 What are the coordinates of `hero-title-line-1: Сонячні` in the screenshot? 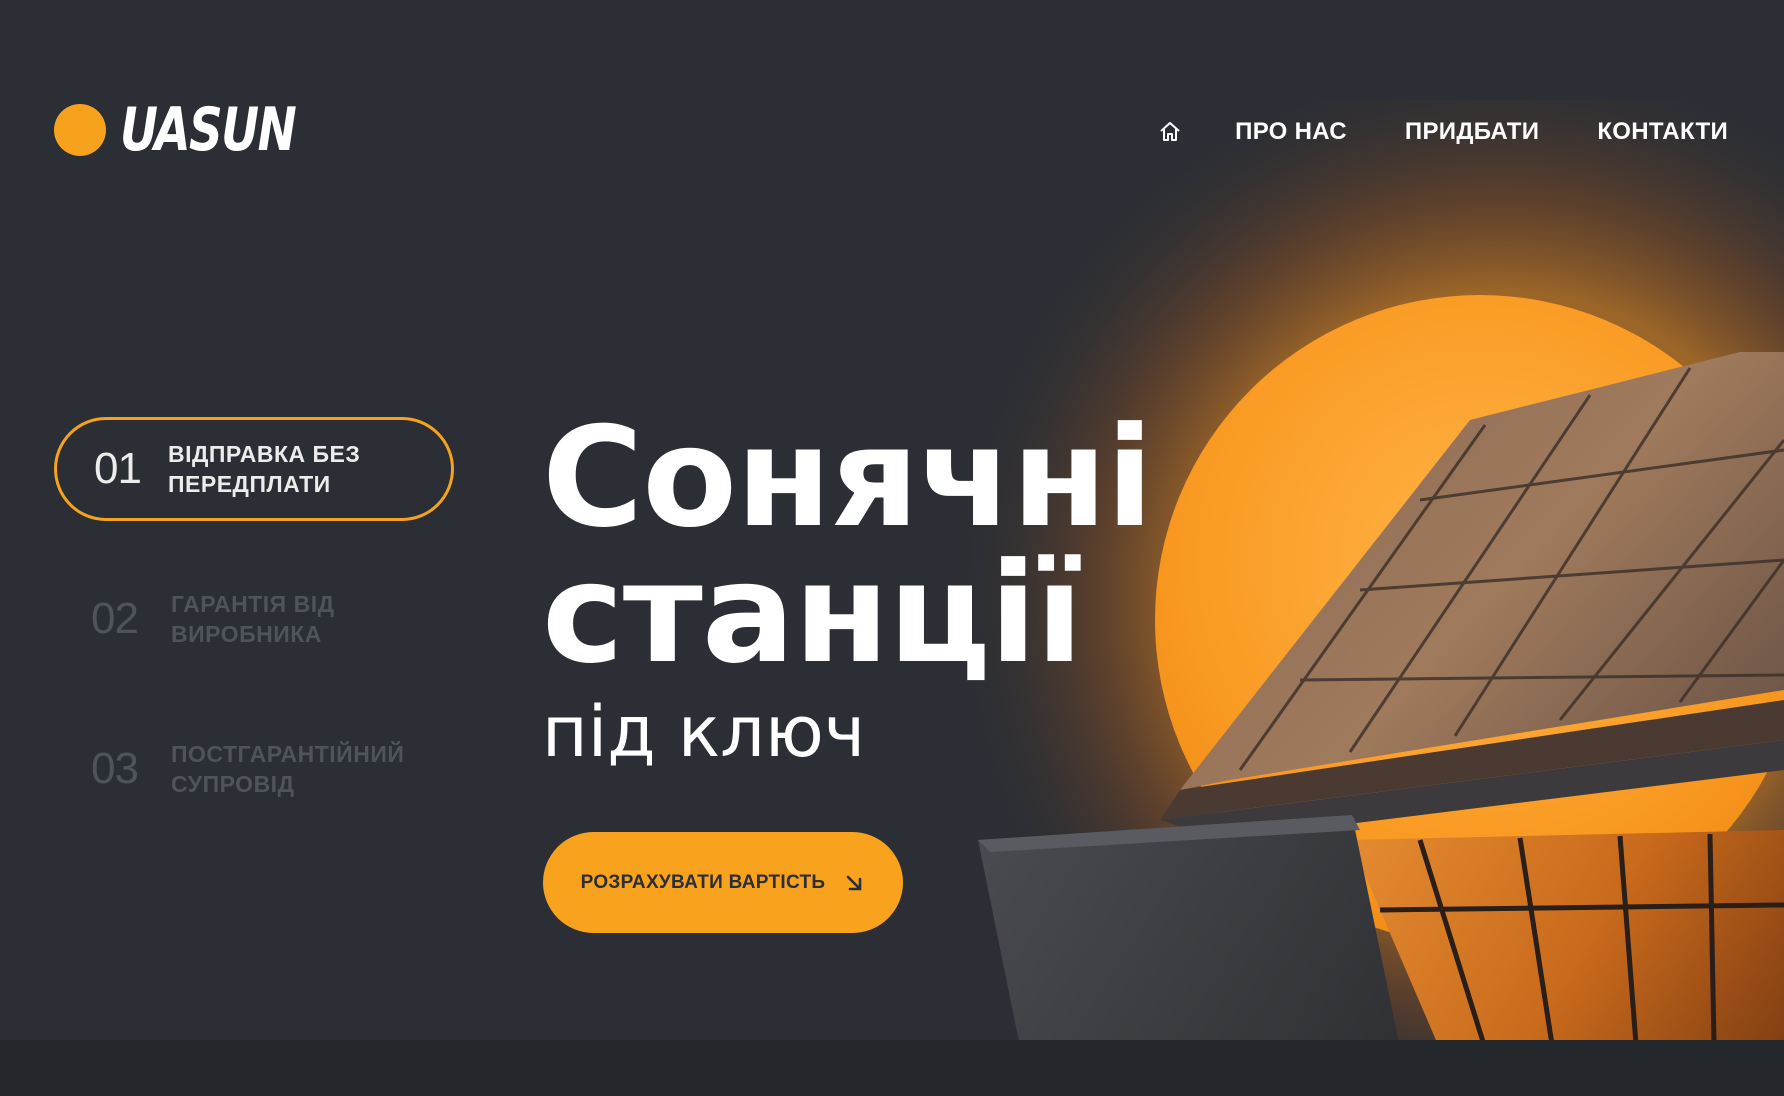 It's located at (847, 477).